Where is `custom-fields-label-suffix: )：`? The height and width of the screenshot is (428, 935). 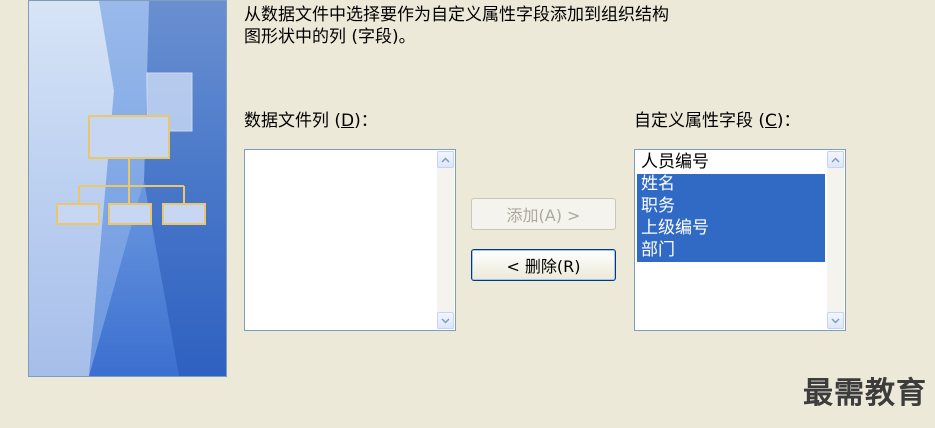 custom-fields-label-suffix: )： is located at coordinates (788, 121).